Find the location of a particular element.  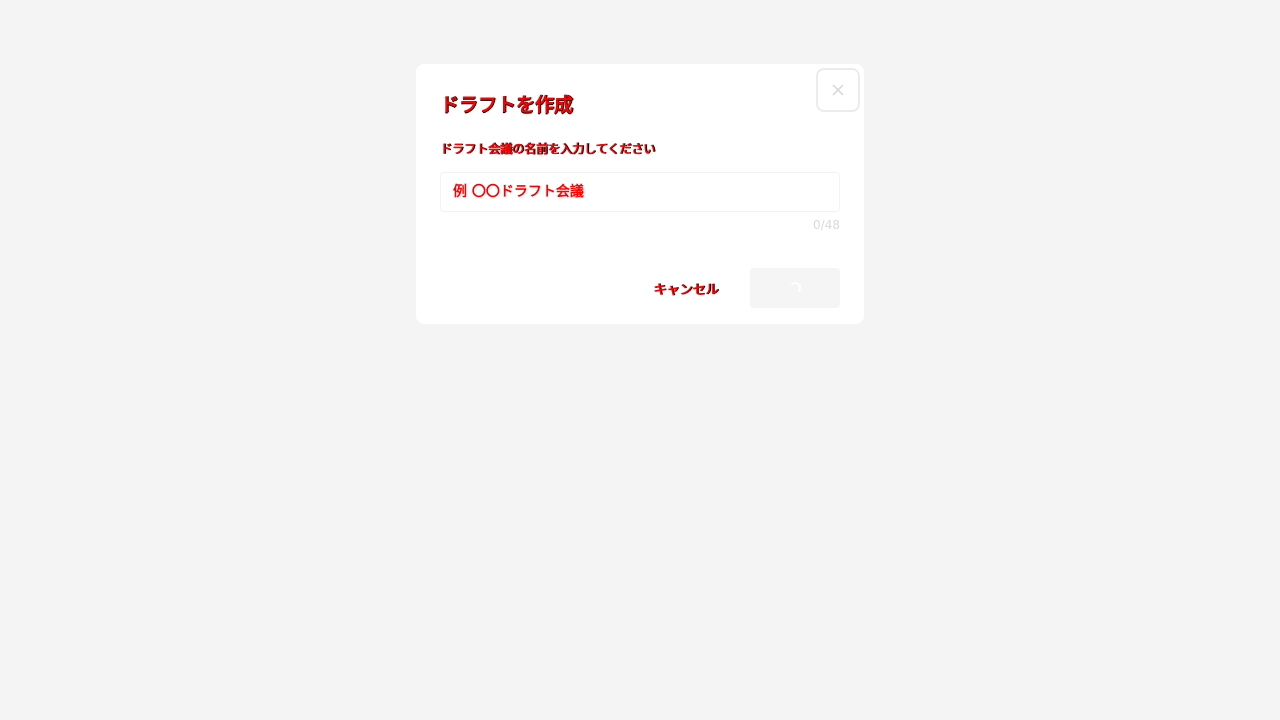

close-button is located at coordinates (838, 90).